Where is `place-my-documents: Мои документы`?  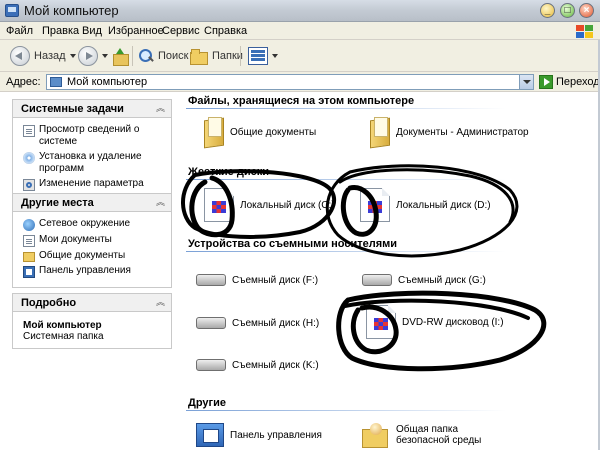 place-my-documents: Мои документы is located at coordinates (93, 240).